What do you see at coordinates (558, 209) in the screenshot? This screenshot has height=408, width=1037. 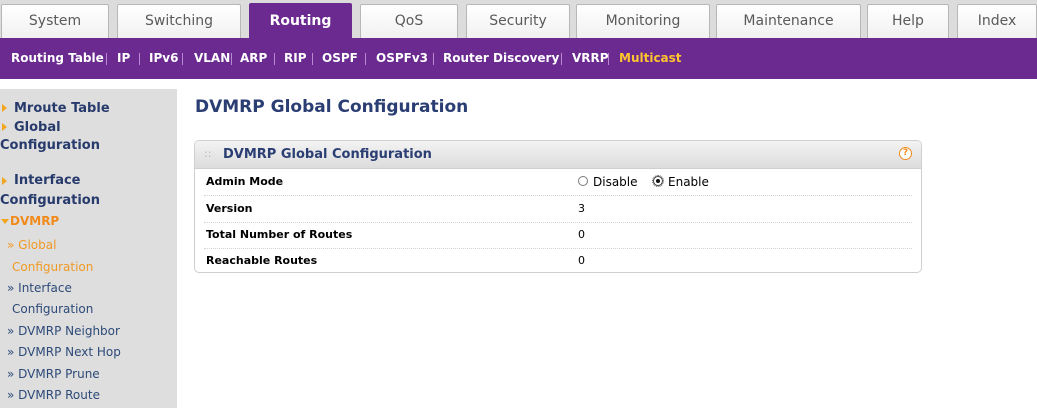 I see `version-row: Version 3` at bounding box center [558, 209].